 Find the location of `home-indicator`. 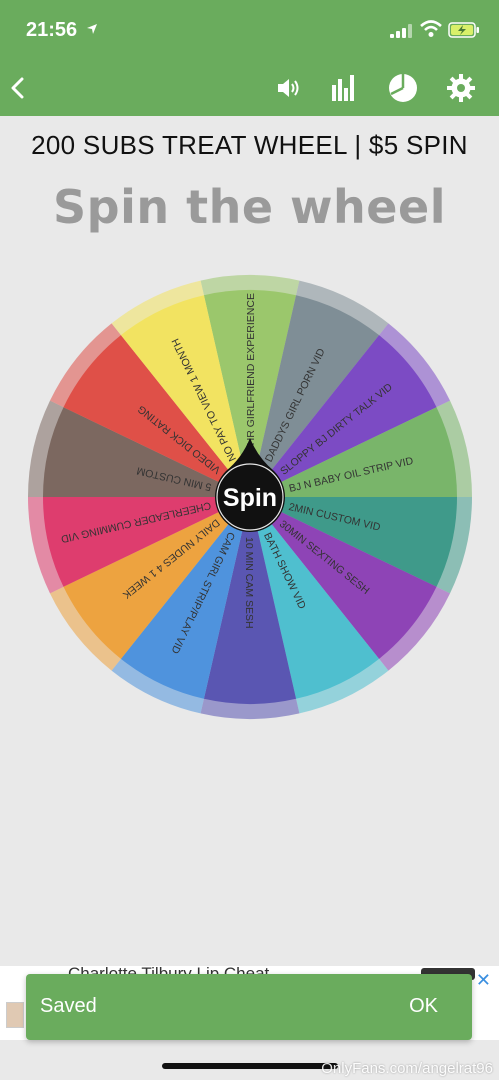

home-indicator is located at coordinates (250, 1066).